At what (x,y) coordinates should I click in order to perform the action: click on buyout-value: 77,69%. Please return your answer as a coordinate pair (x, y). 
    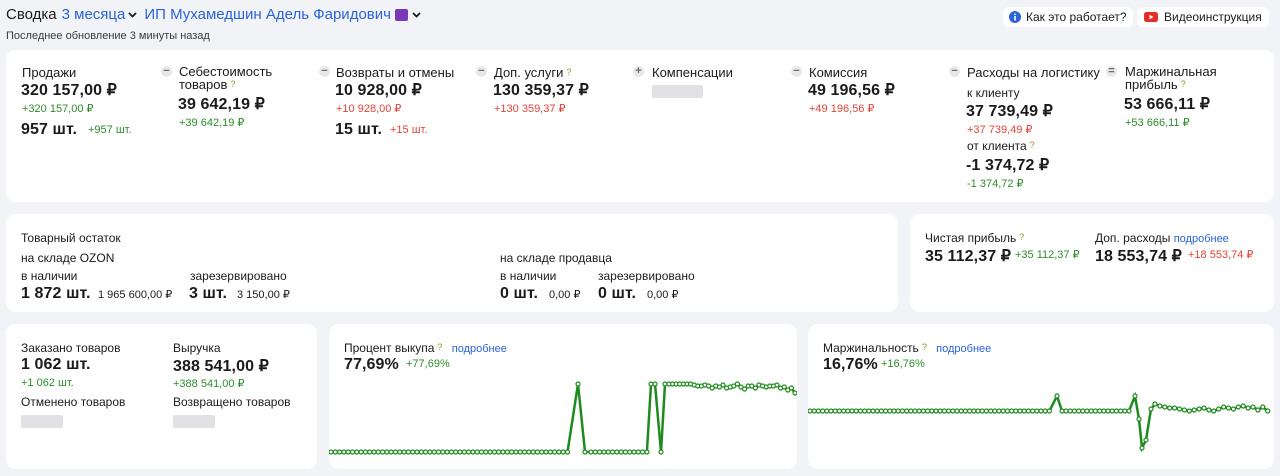
    Looking at the image, I should click on (371, 364).